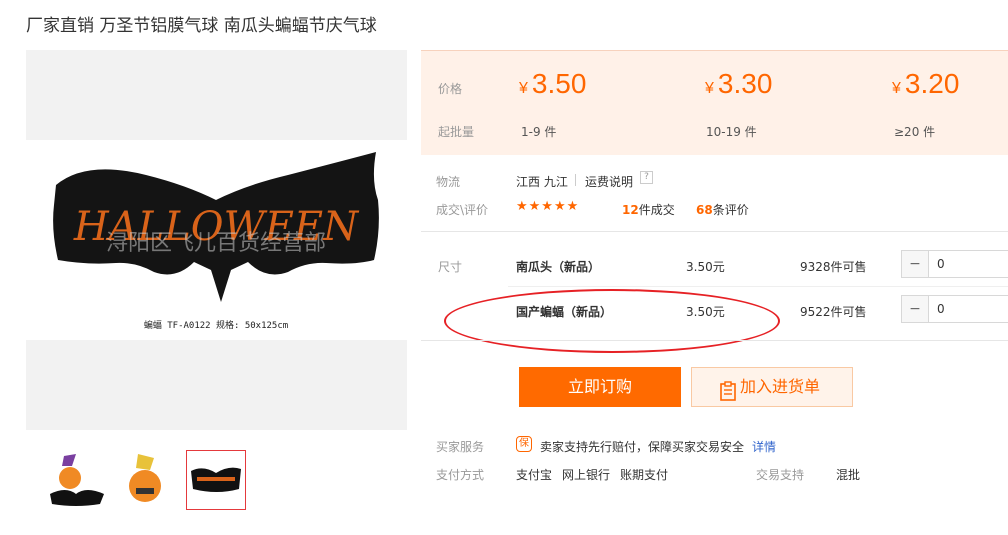  What do you see at coordinates (448, 182) in the screenshot?
I see `logistics-label: 物流` at bounding box center [448, 182].